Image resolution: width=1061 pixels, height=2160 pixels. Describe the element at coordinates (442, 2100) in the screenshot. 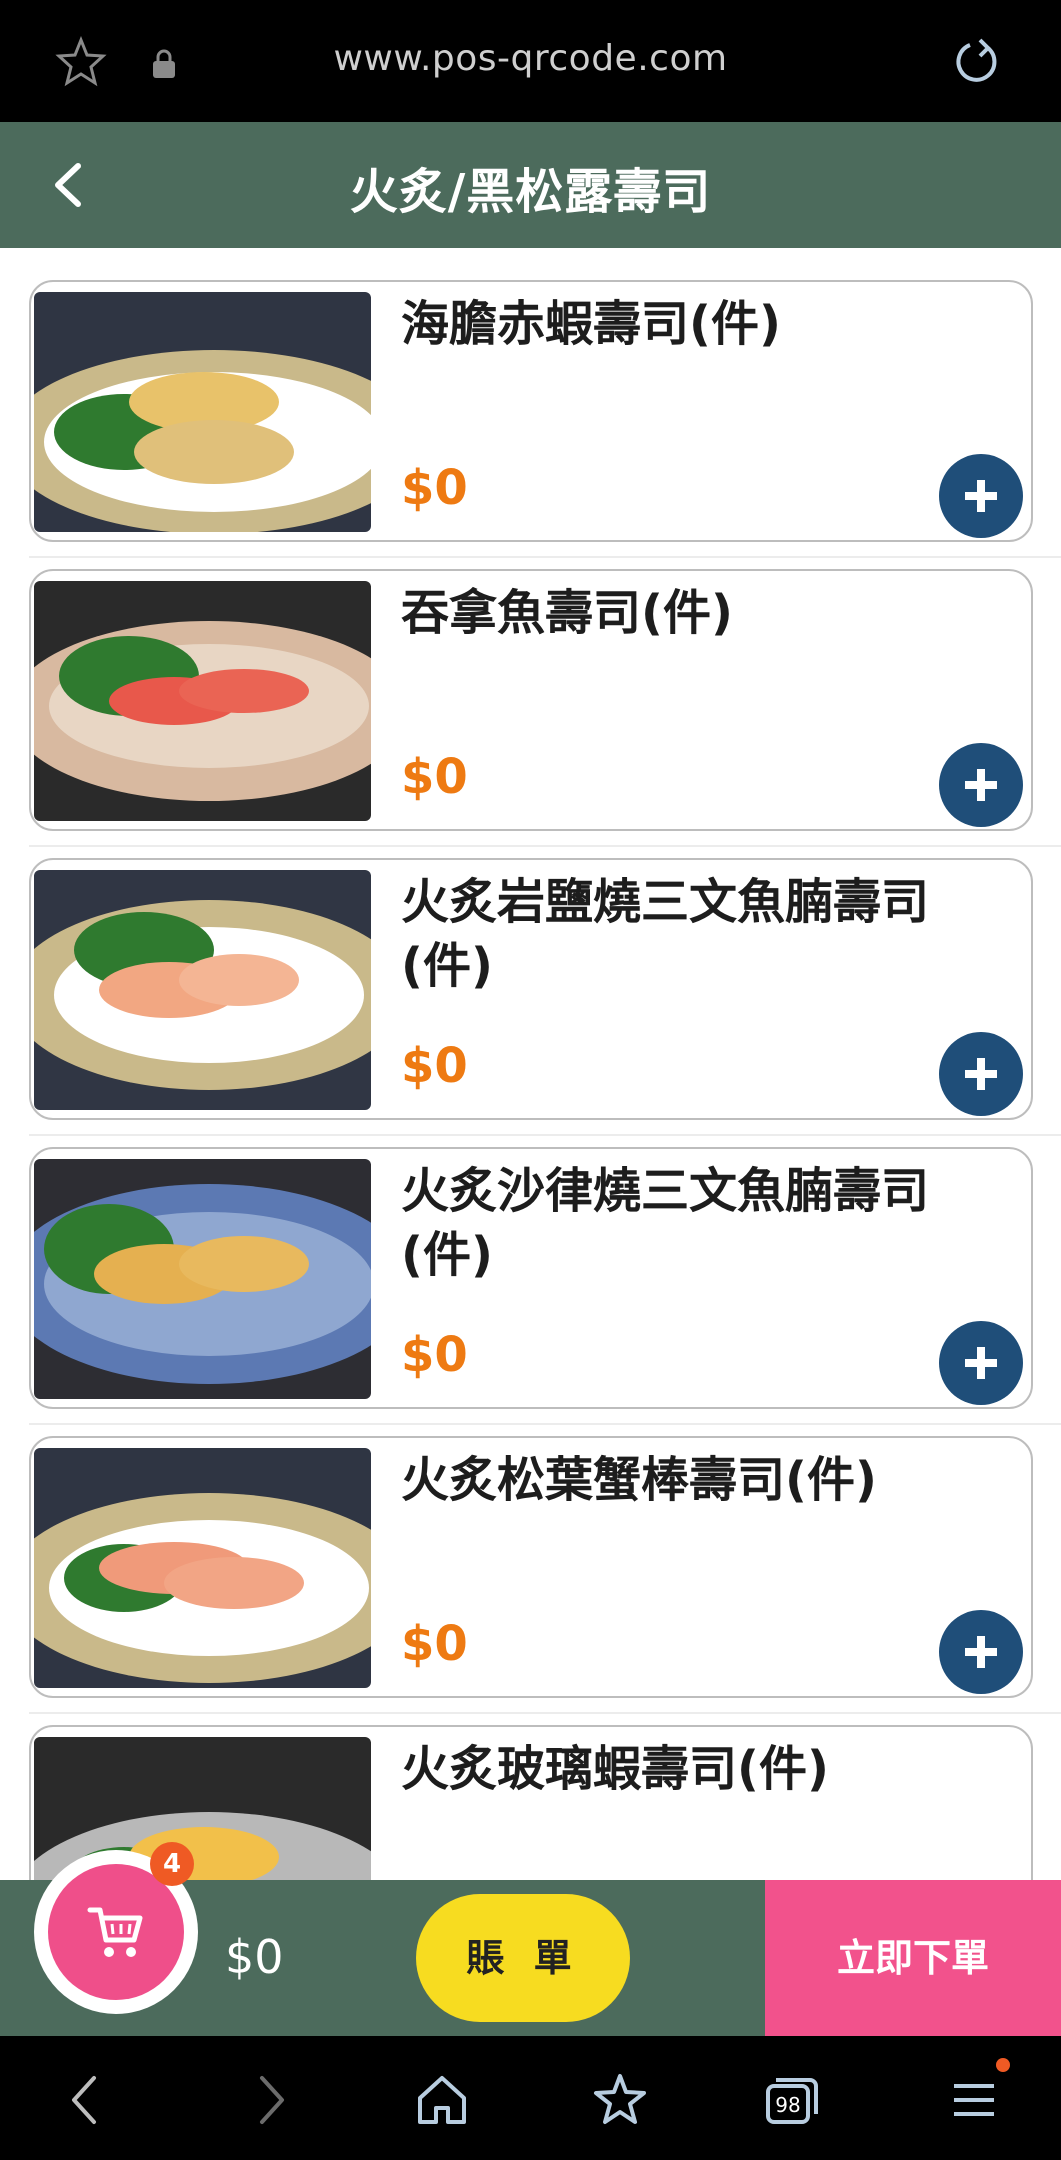

I see `home-icon` at that location.